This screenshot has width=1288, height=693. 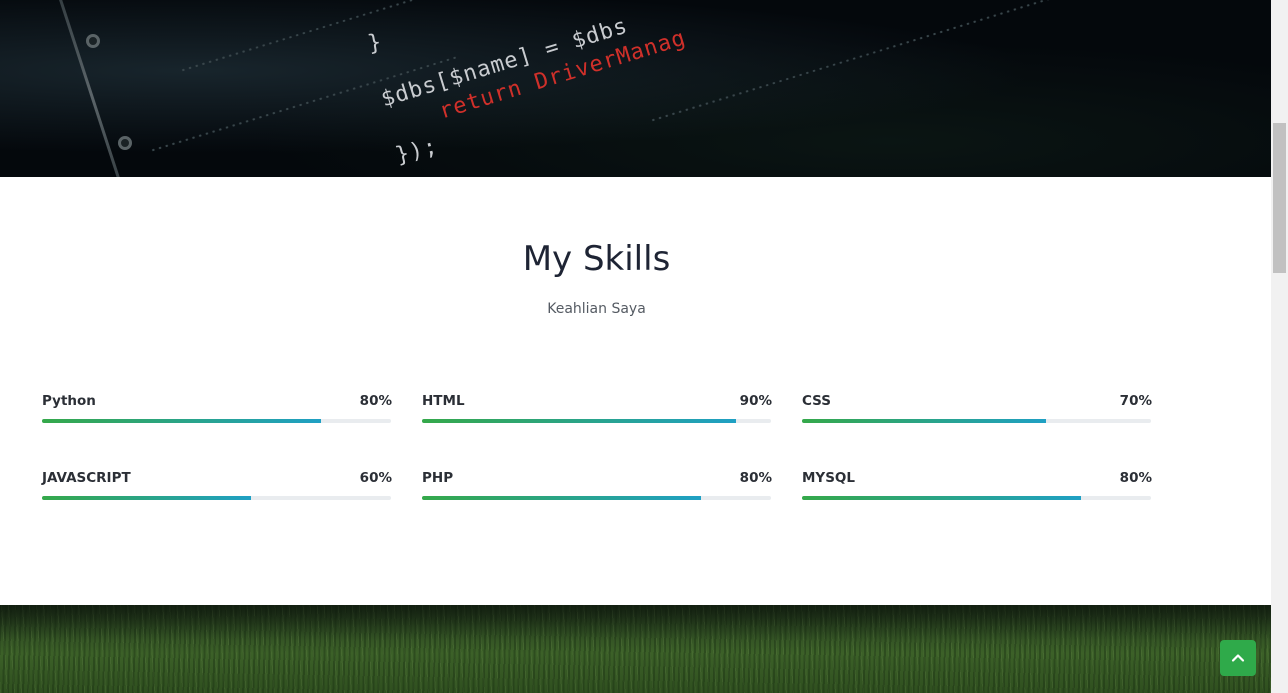 I want to click on back-to-top-button, so click(x=1238, y=658).